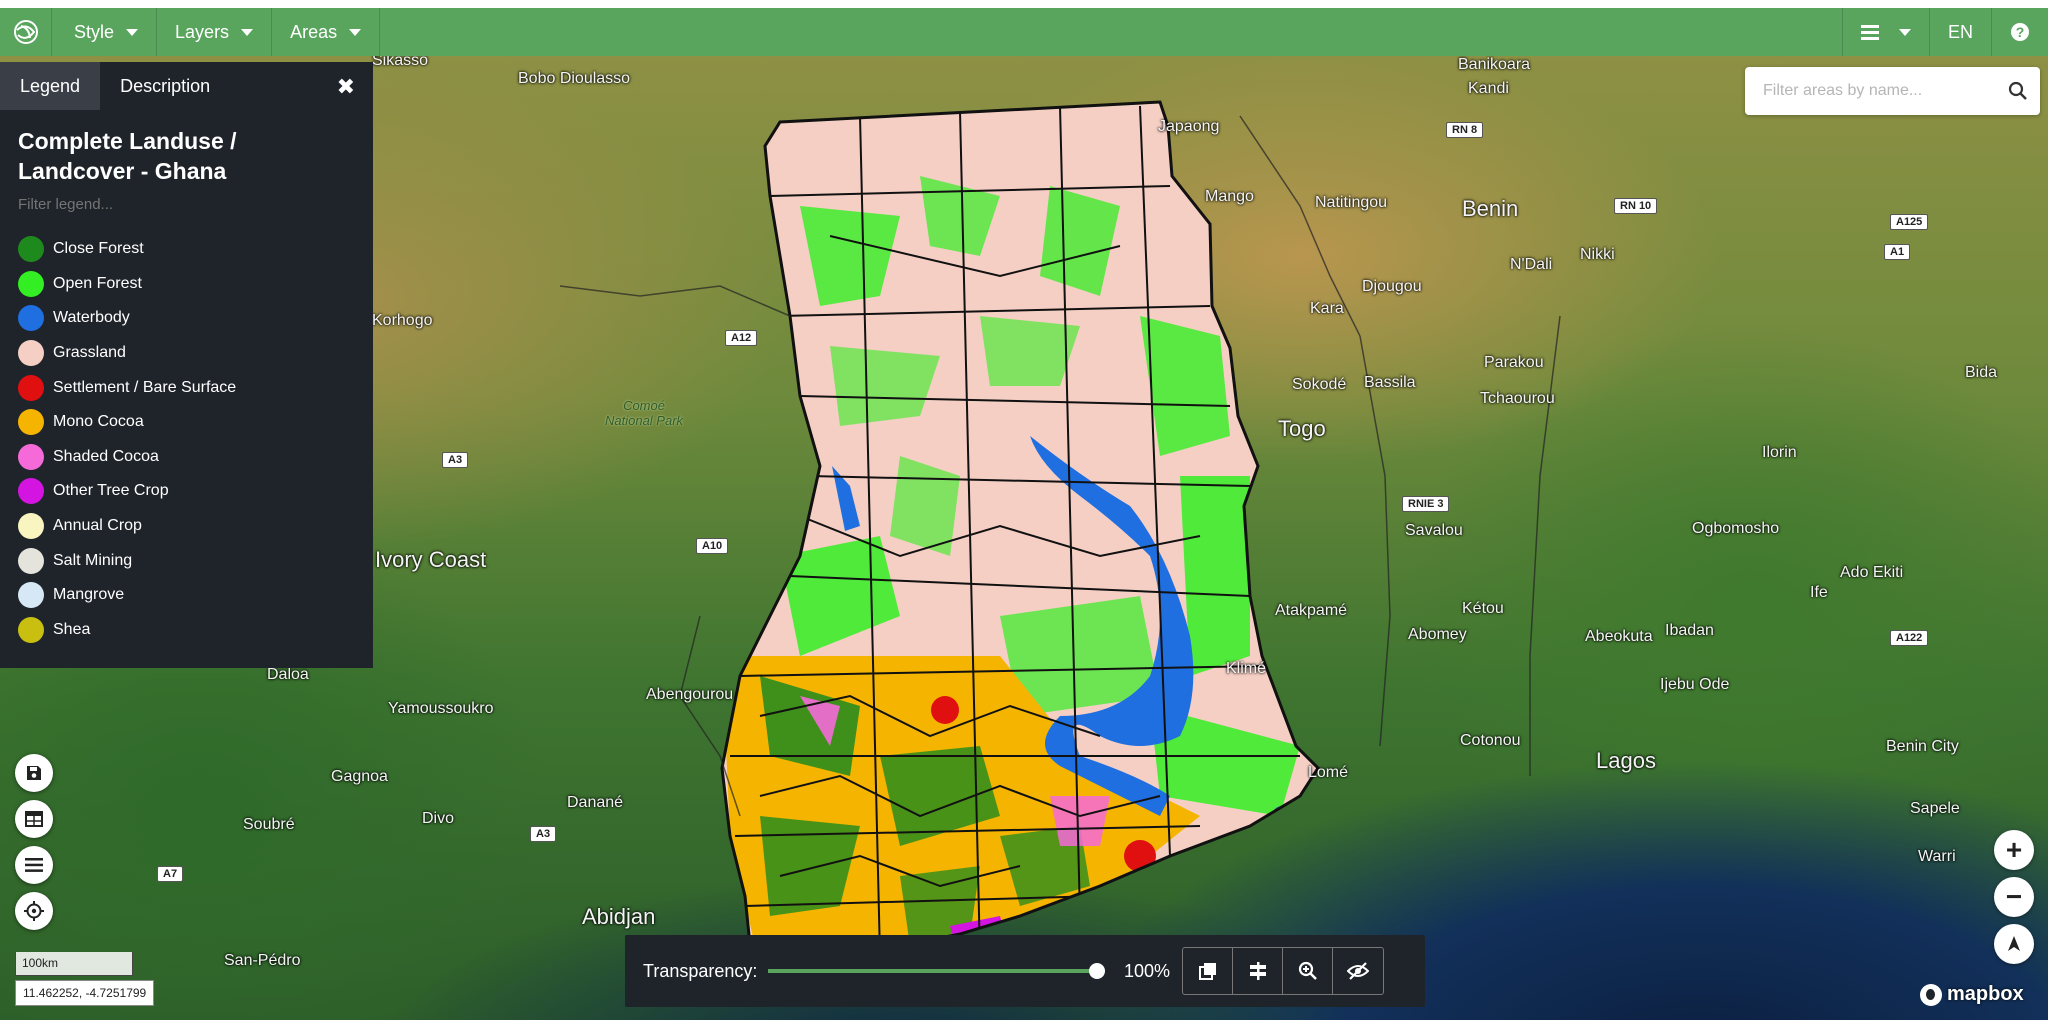  I want to click on locate-button, so click(34, 911).